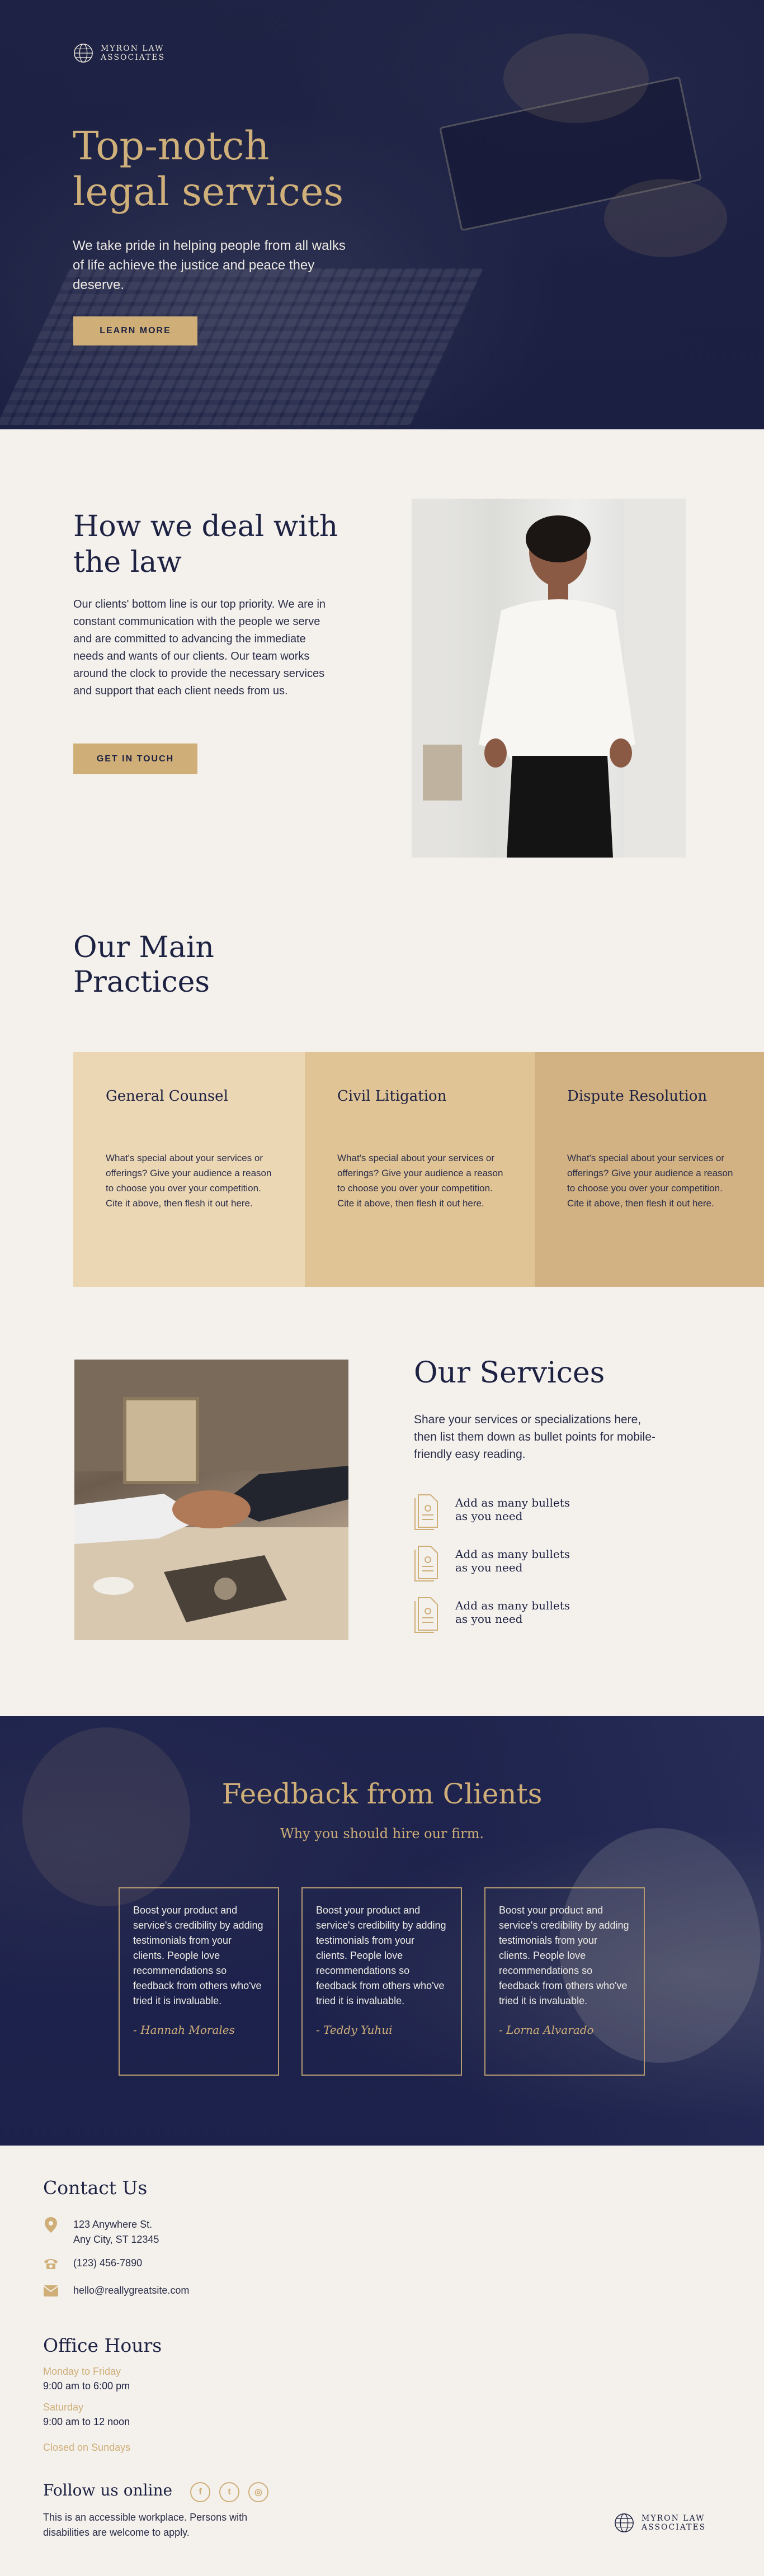  What do you see at coordinates (102, 2345) in the screenshot?
I see `office-hours-title: Office Hours` at bounding box center [102, 2345].